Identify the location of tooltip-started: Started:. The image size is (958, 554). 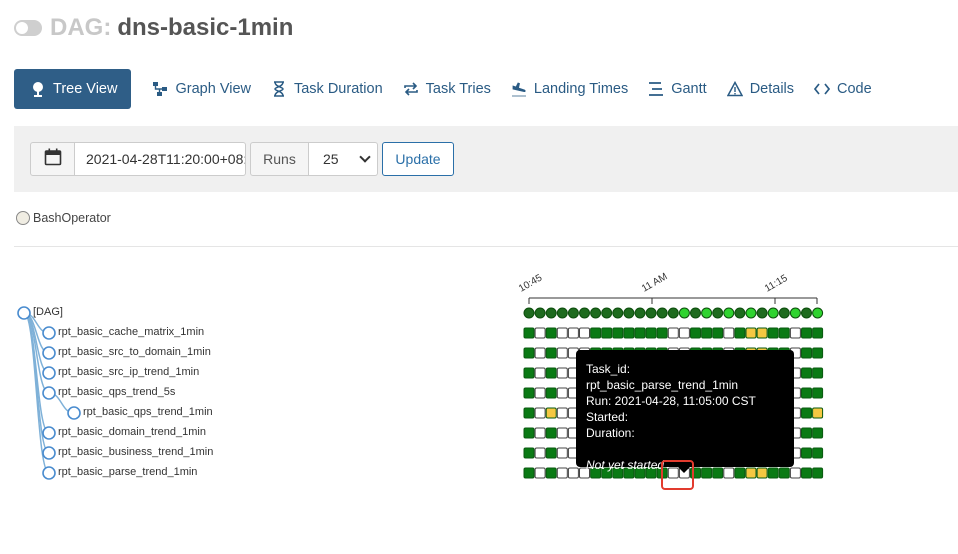
(607, 417).